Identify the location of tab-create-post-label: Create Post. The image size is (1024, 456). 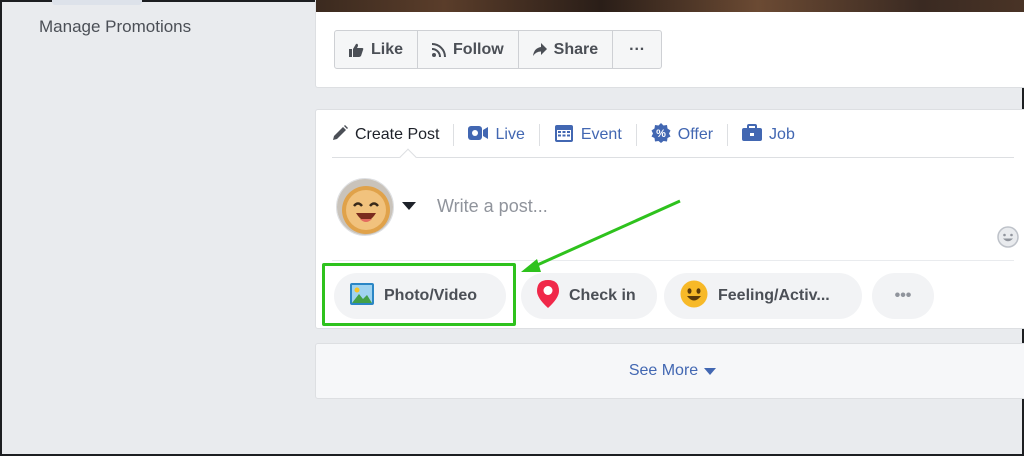
(397, 134).